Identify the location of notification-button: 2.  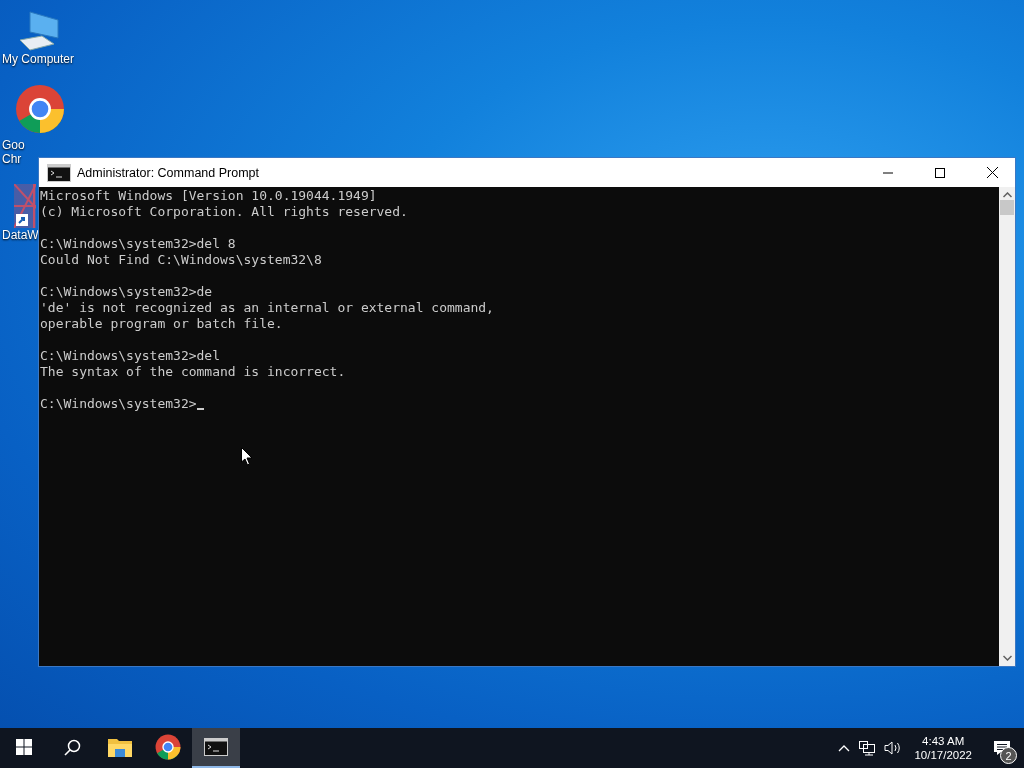
(1002, 748).